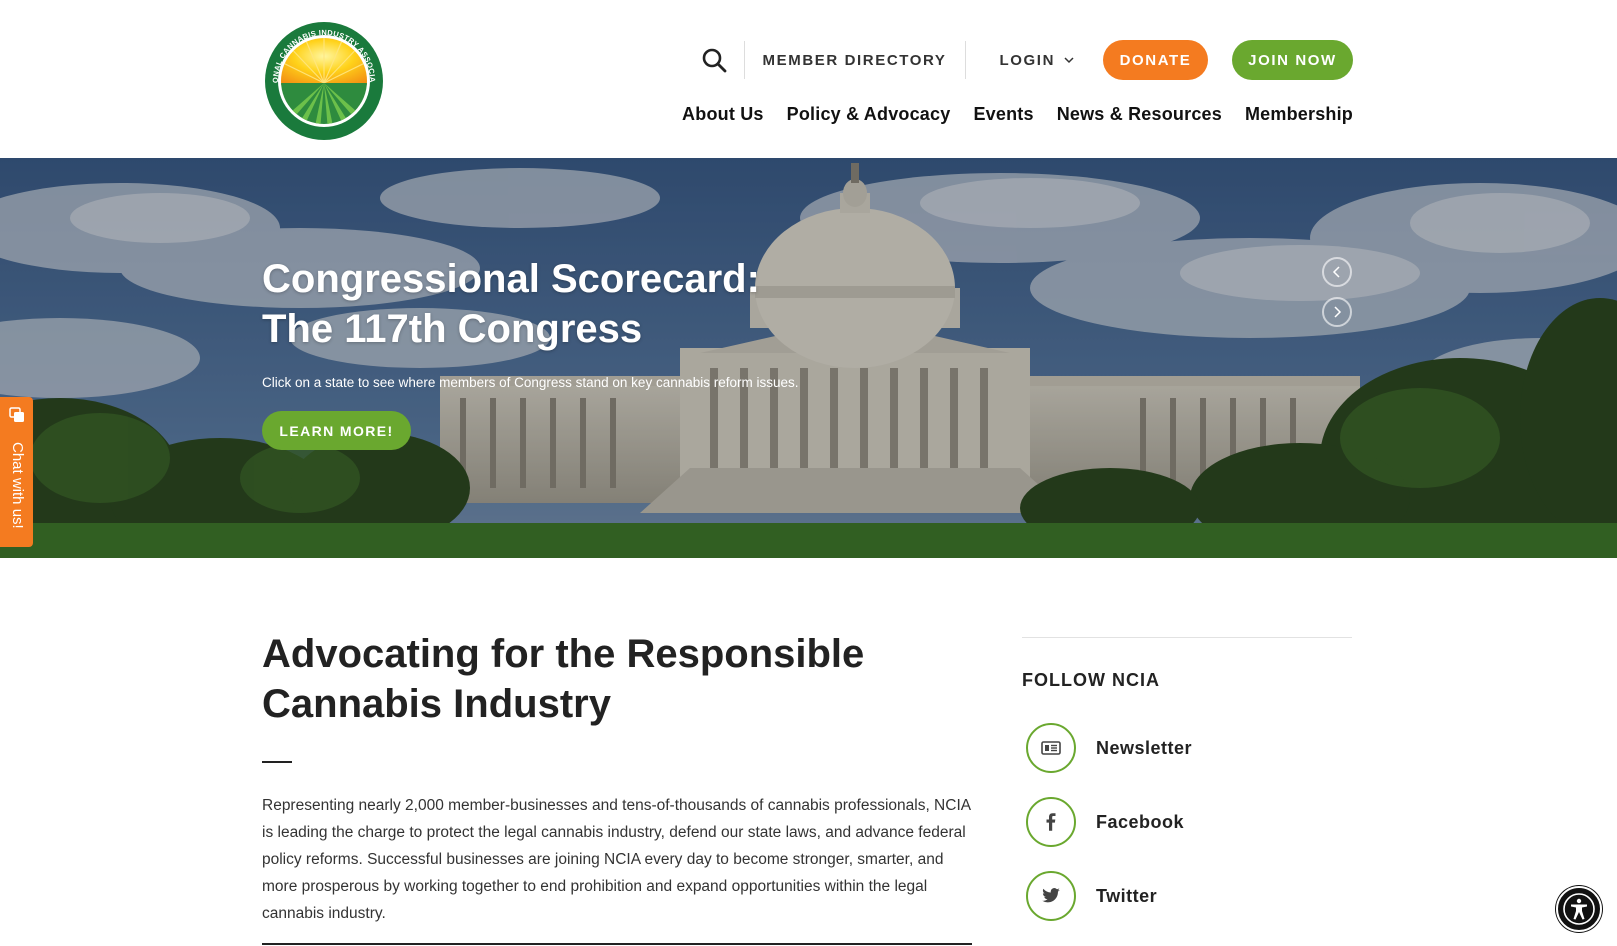 This screenshot has height=946, width=1617. I want to click on hero-title-line: Congressional Scorecard:, so click(511, 279).